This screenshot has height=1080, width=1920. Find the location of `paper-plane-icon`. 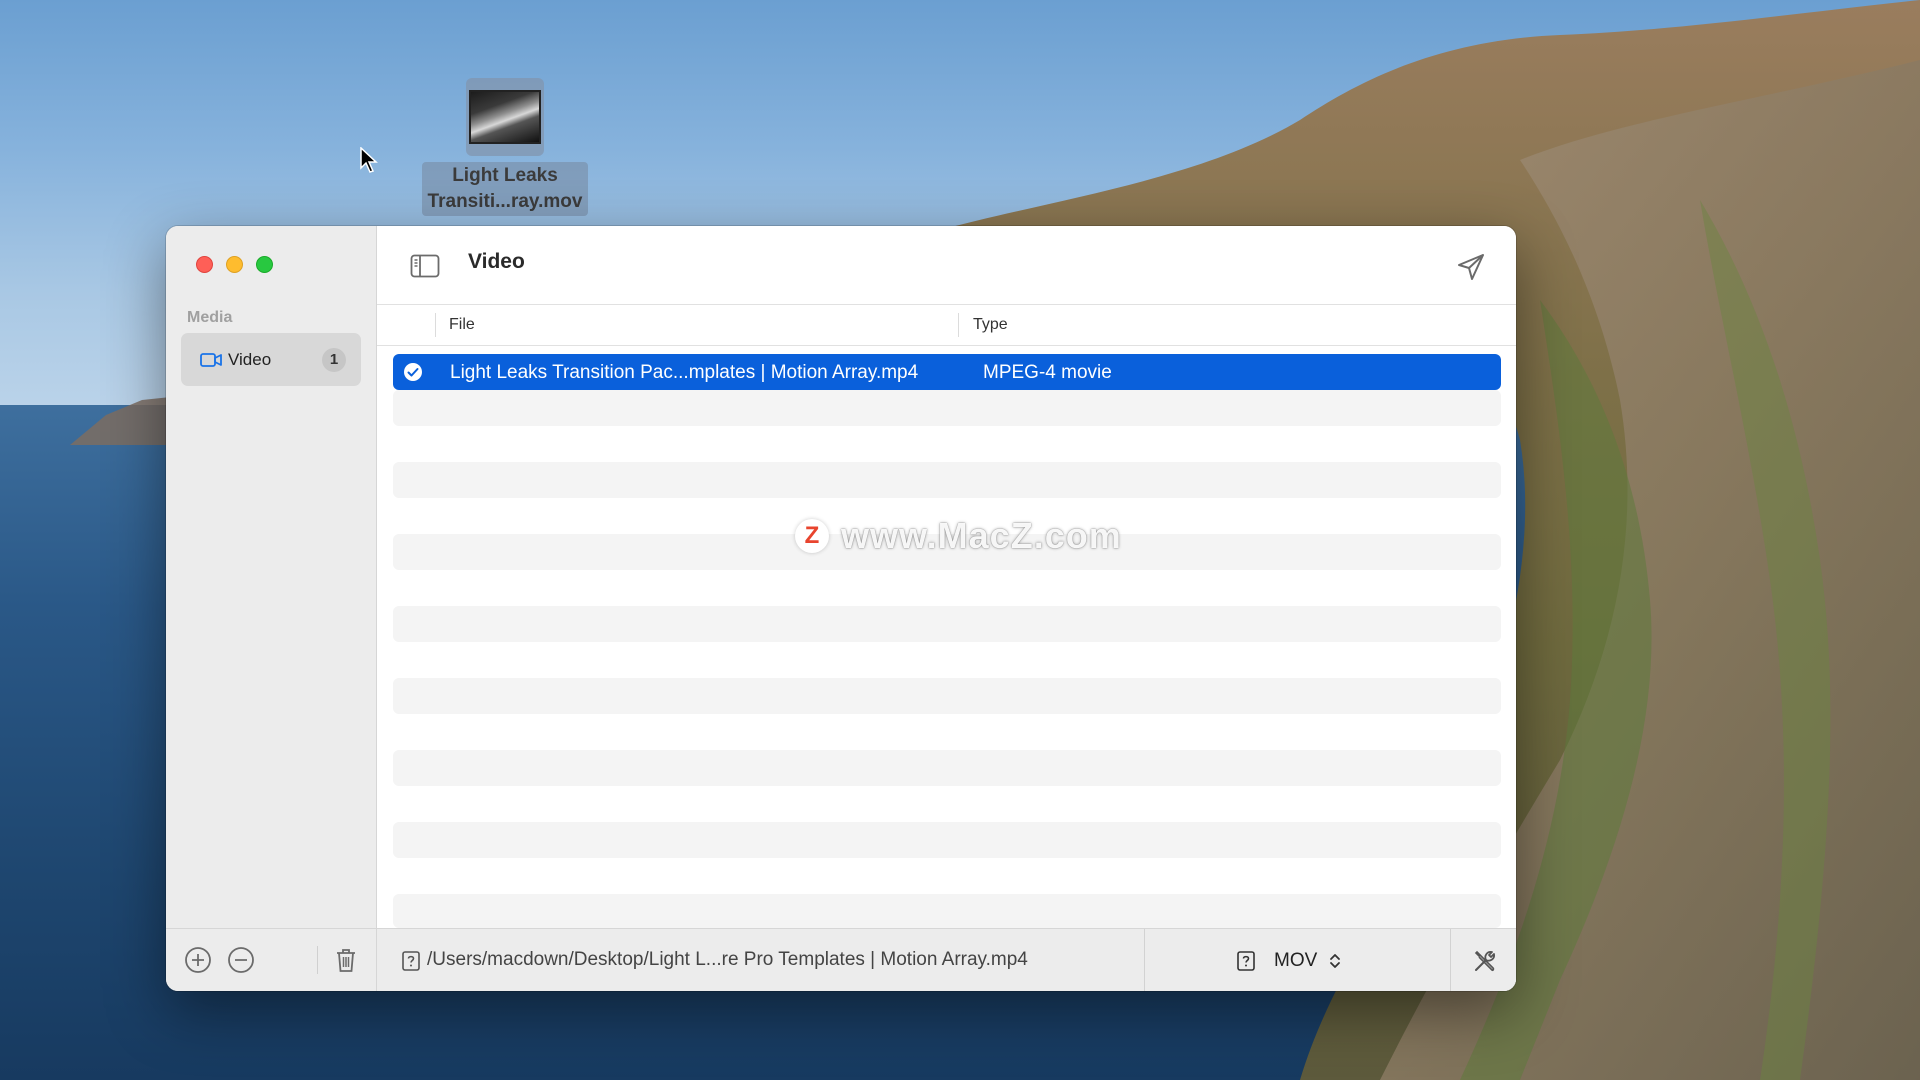

paper-plane-icon is located at coordinates (1471, 267).